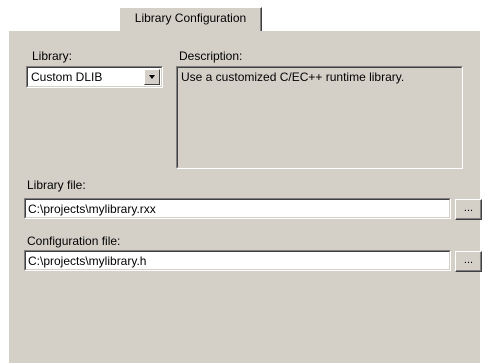 The width and height of the screenshot is (488, 363). I want to click on library-dropdown: Custom DLIB, so click(94, 77).